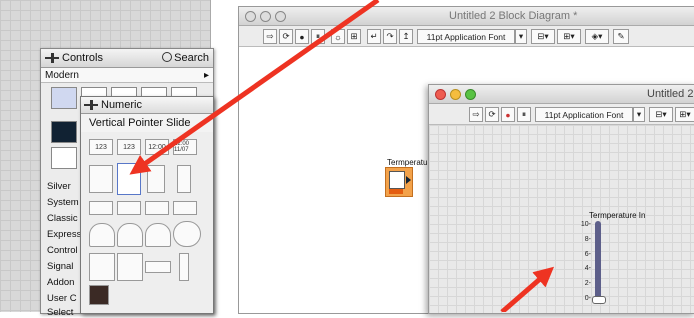 This screenshot has height=318, width=694. Describe the element at coordinates (185, 208) in the screenshot. I see `horizontal-graduated-bar-icon` at that location.